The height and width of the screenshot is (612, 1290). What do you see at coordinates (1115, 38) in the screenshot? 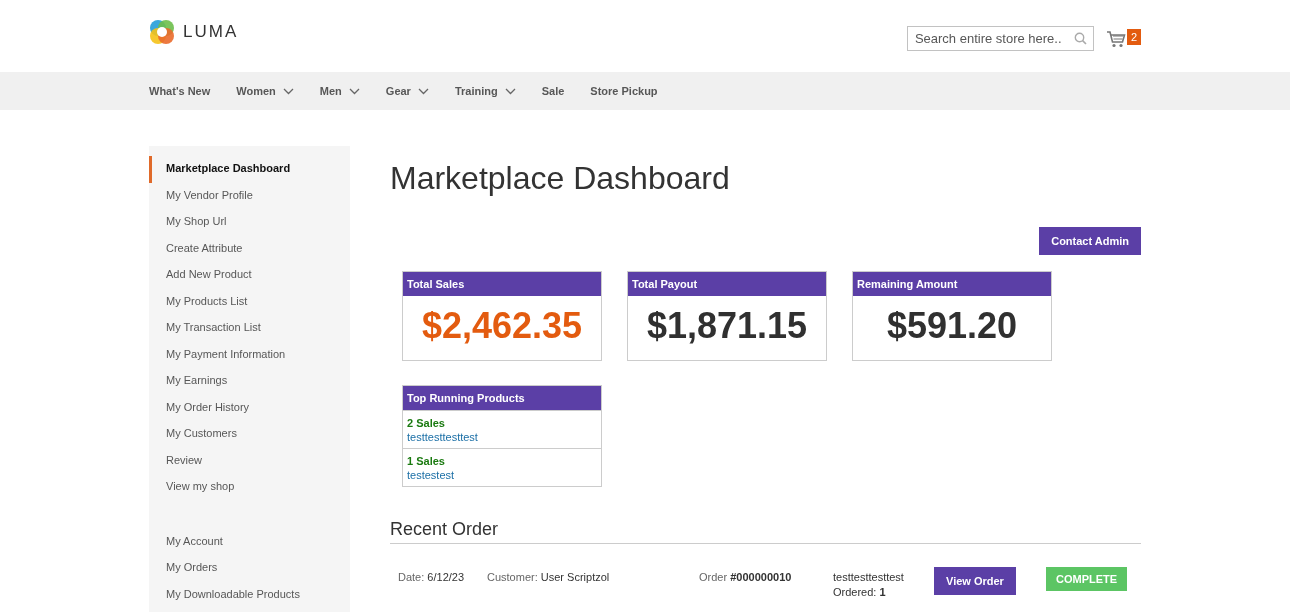
I see `cart-icon` at bounding box center [1115, 38].